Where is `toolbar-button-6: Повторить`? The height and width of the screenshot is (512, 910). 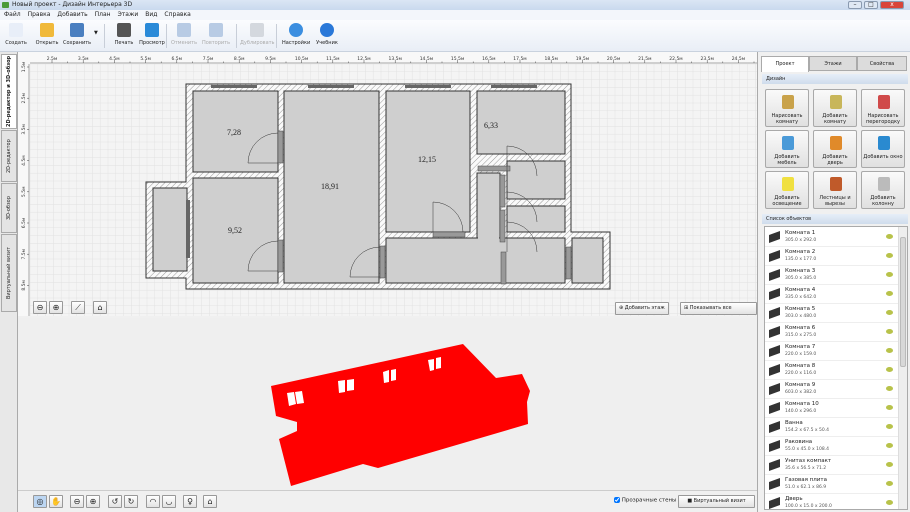
toolbar-button-6: Повторить is located at coordinates (216, 36).